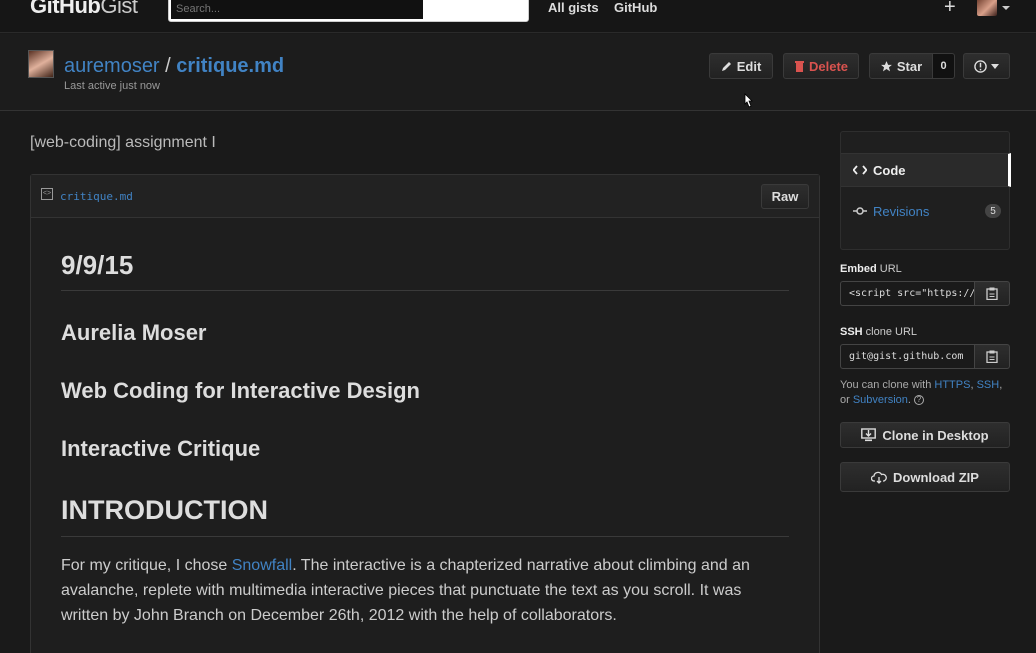 The width and height of the screenshot is (1036, 653). I want to click on github-gist-logo: GitHubGist, so click(84, 9).